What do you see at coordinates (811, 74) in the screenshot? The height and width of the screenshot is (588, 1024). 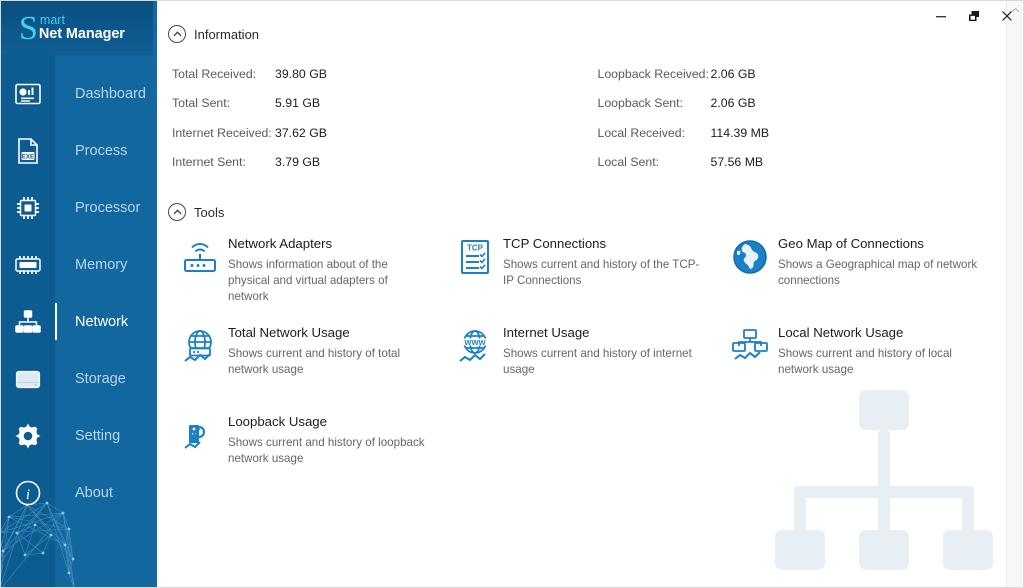 I see `info-row: Loopback Received: 2.06 GB` at bounding box center [811, 74].